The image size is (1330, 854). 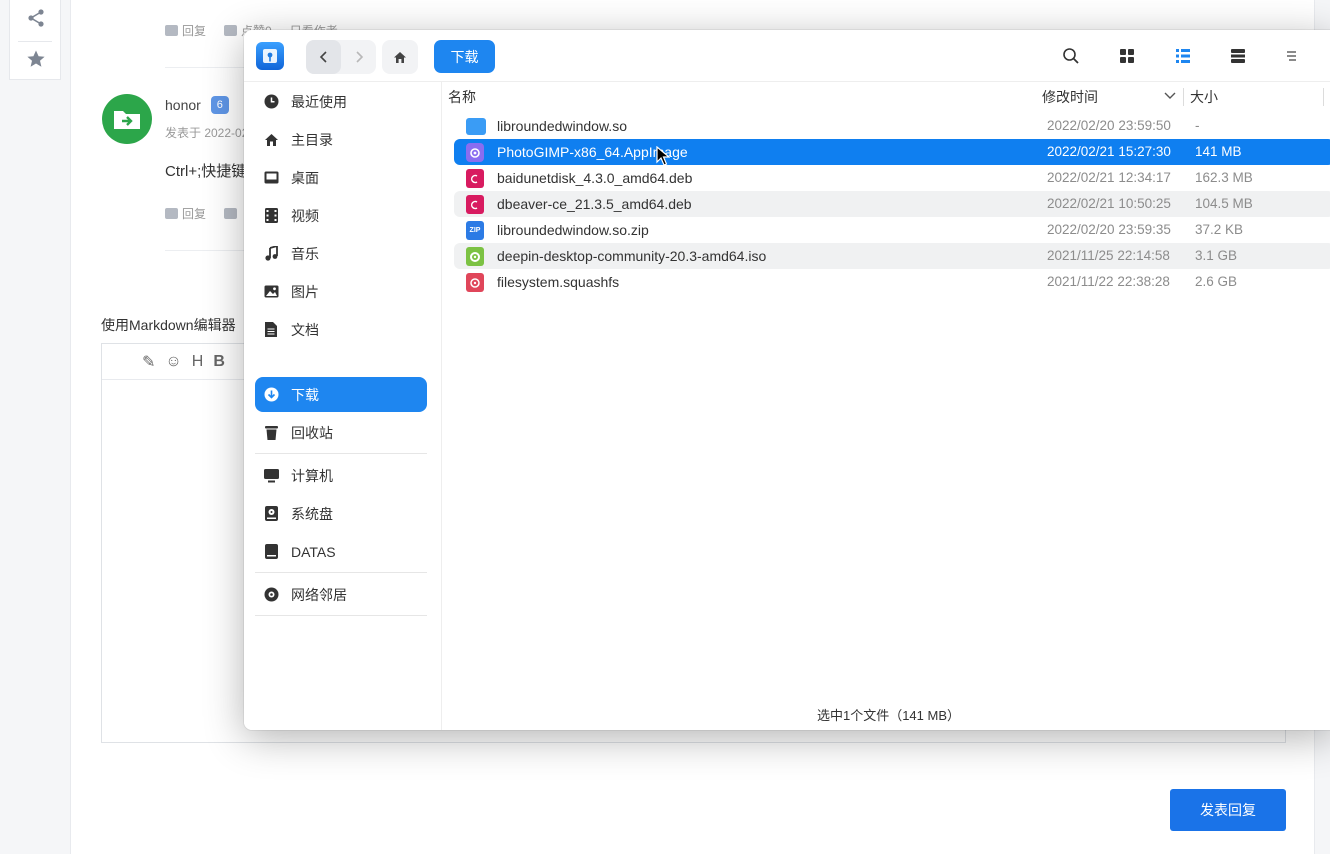 I want to click on picture-icon, so click(x=271, y=292).